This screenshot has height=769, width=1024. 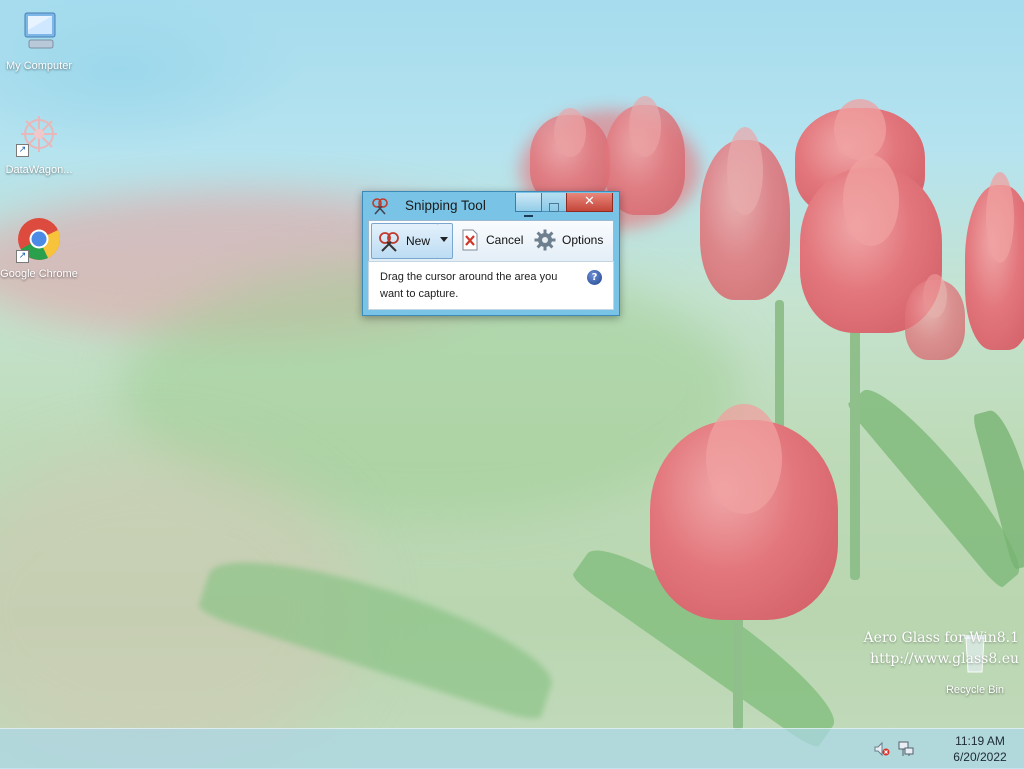 What do you see at coordinates (505, 240) in the screenshot?
I see `cancel-label: Cancel` at bounding box center [505, 240].